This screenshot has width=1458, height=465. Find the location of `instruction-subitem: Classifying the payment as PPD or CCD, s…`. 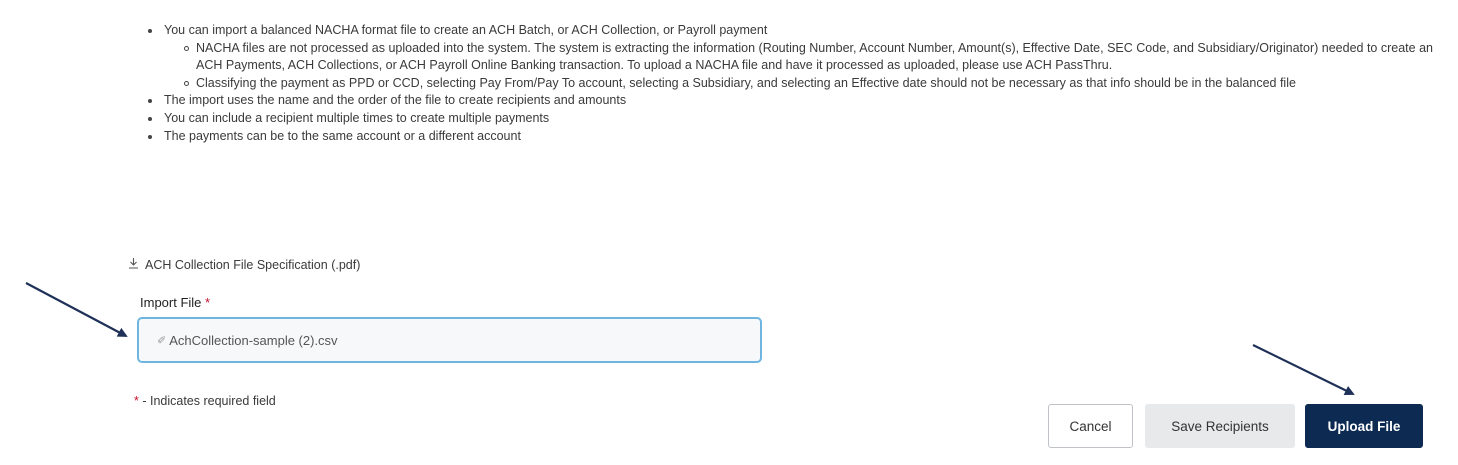

instruction-subitem: Classifying the payment as PPD or CCD, s… is located at coordinates (815, 84).